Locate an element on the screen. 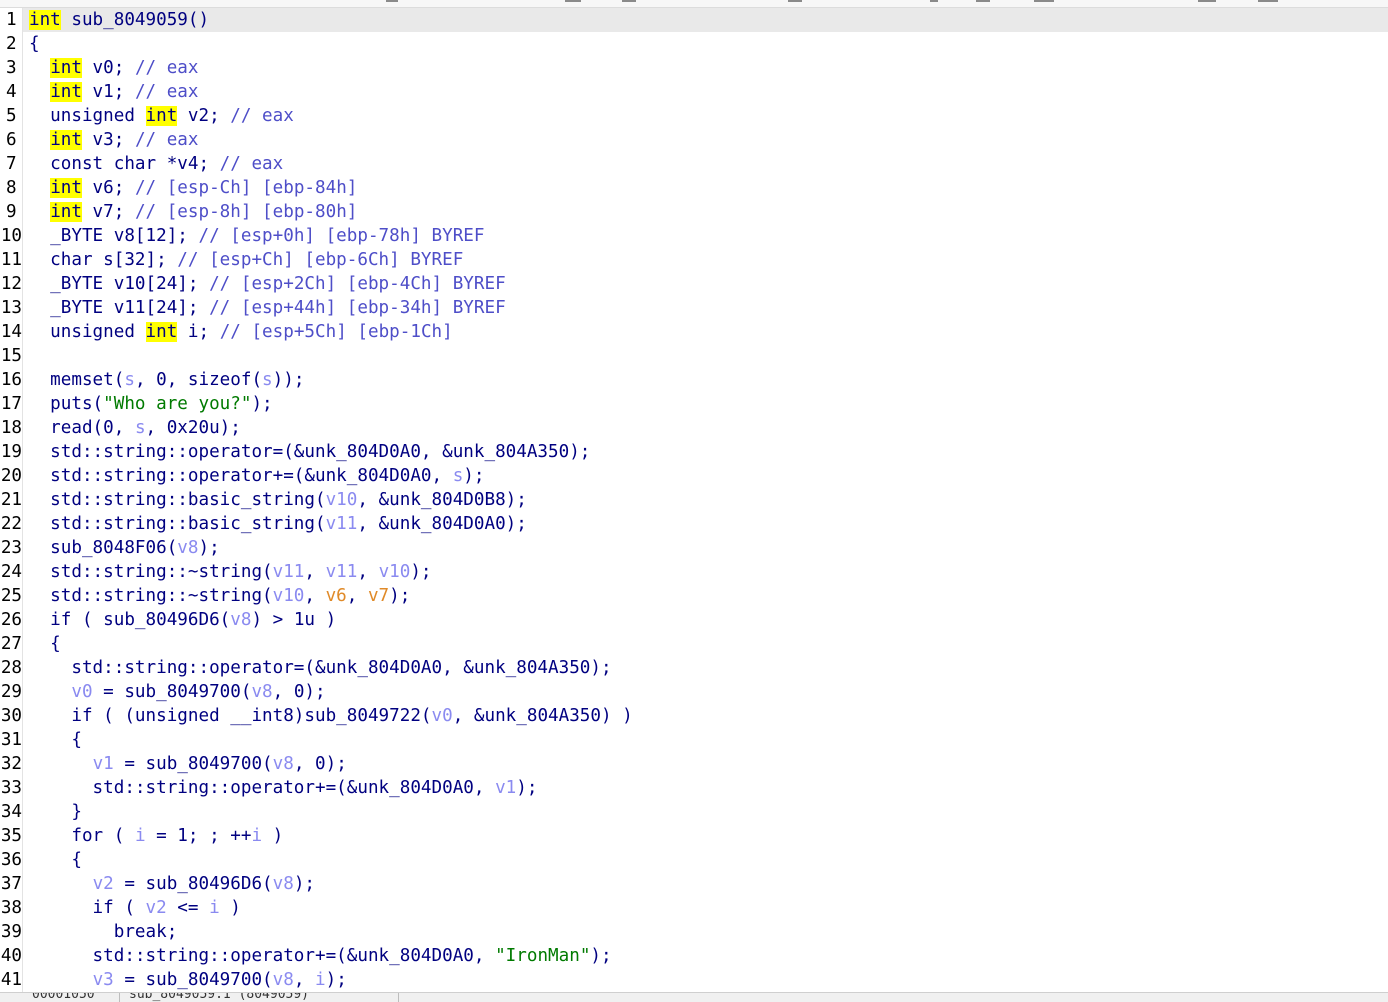 This screenshot has height=1002, width=1388. code-token: , 0, sizeof( is located at coordinates (198, 380).